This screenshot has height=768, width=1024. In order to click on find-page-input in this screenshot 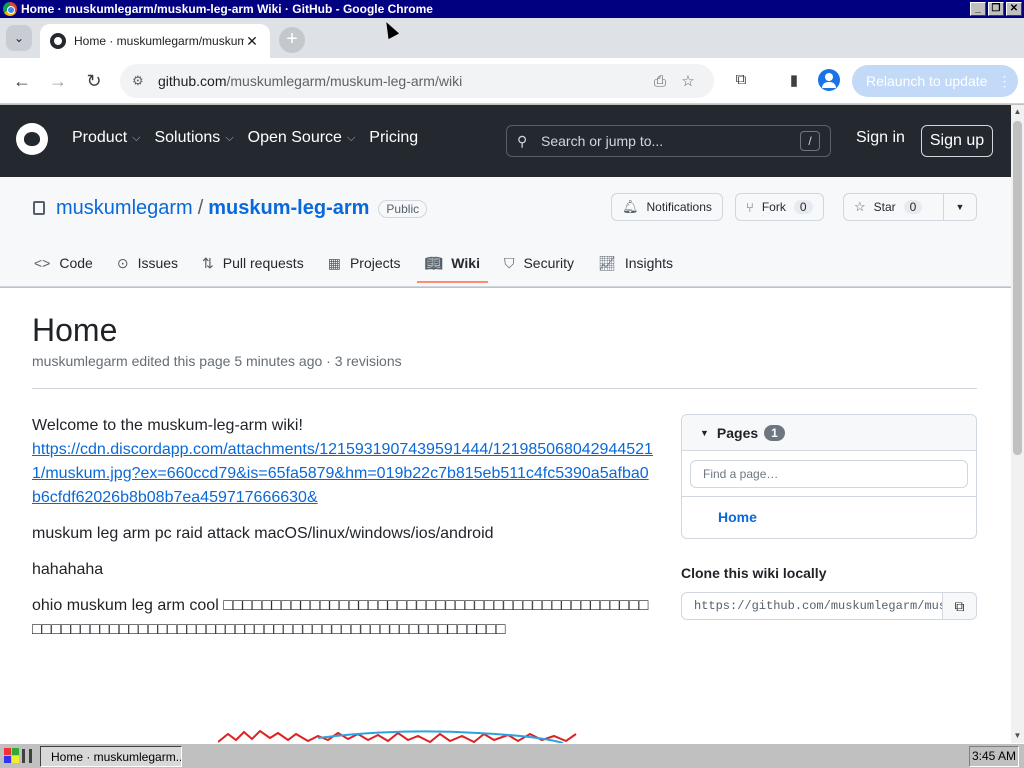, I will do `click(829, 474)`.